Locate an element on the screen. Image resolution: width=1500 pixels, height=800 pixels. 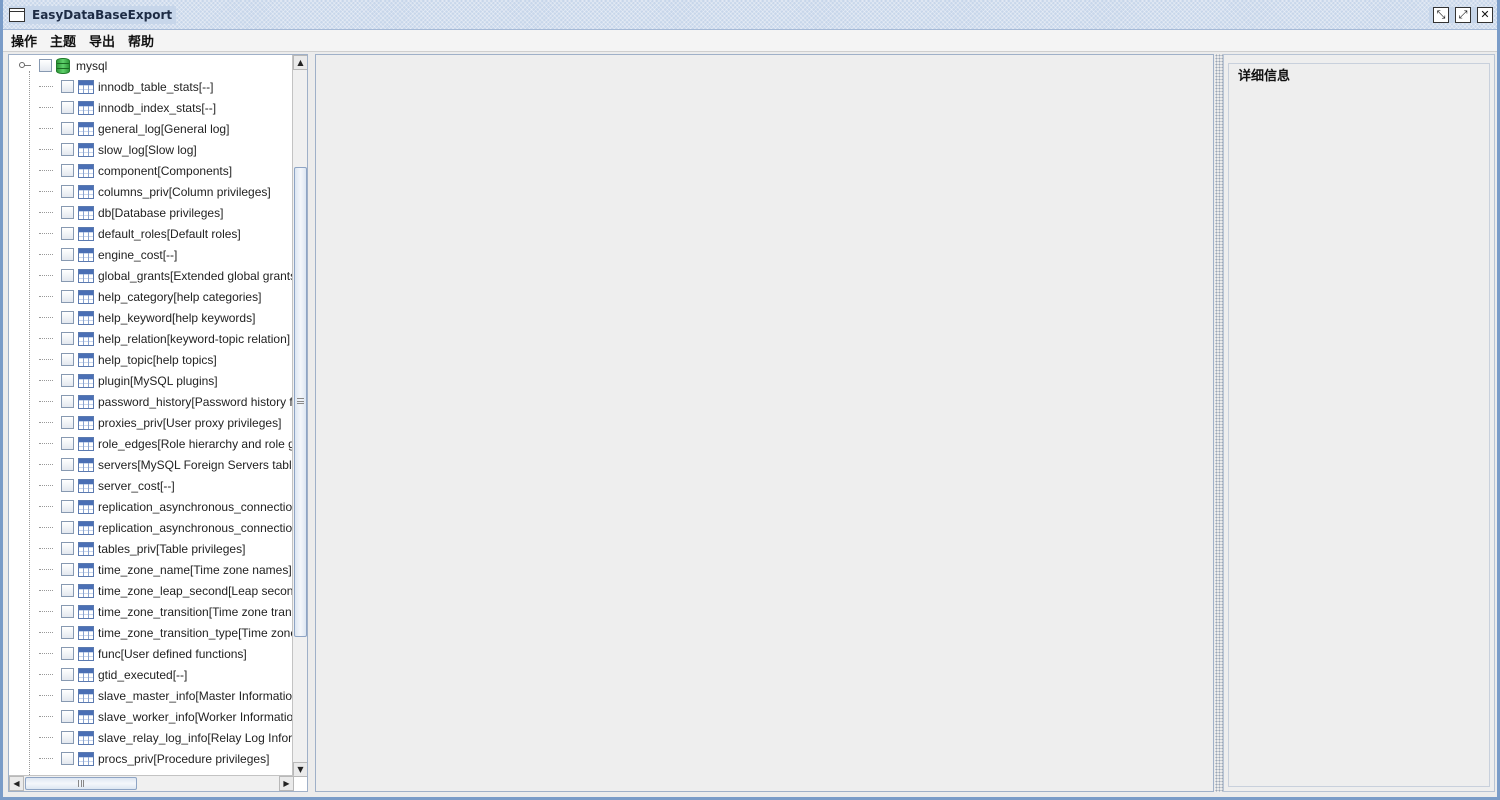
table-row: plugin[MySQL plugins] is located at coordinates (166, 380).